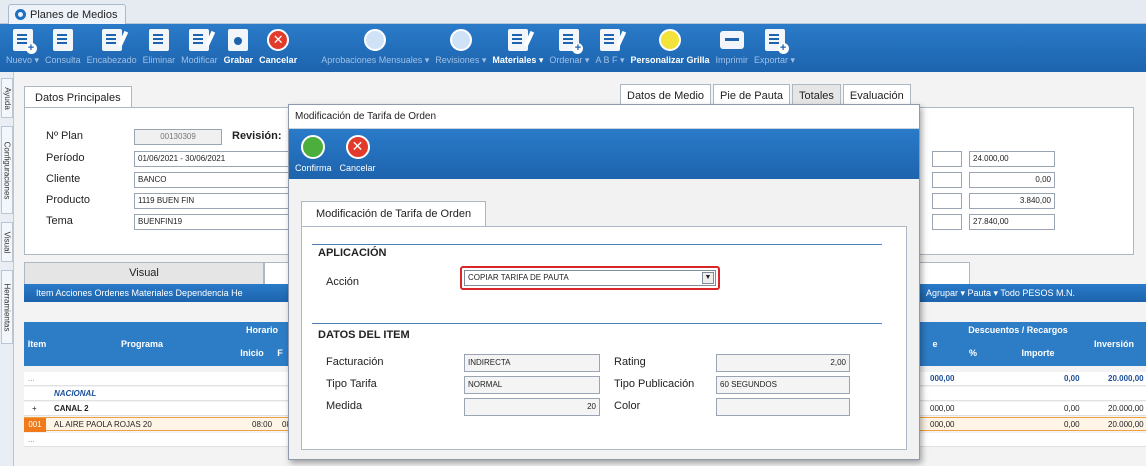 This screenshot has height=466, width=1146. I want to click on nuevo-label: Nuevo ▾, so click(23, 60).